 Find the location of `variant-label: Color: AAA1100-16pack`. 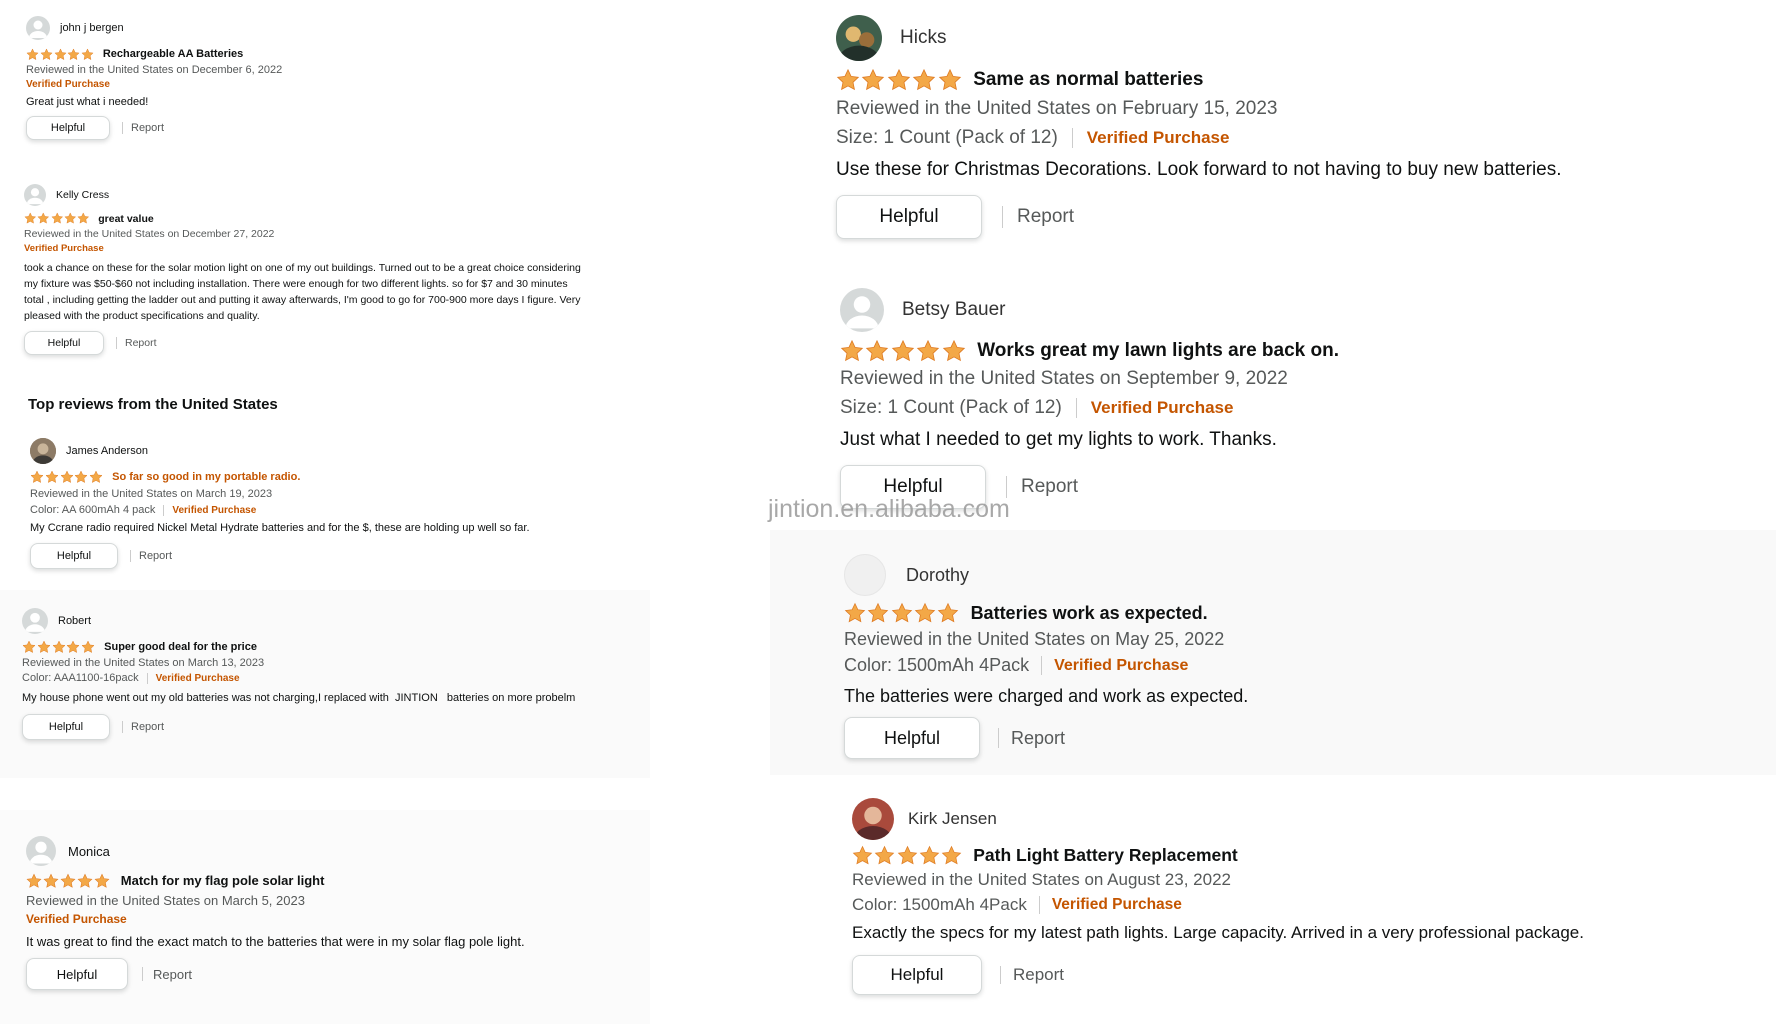

variant-label: Color: AAA1100-16pack is located at coordinates (80, 678).